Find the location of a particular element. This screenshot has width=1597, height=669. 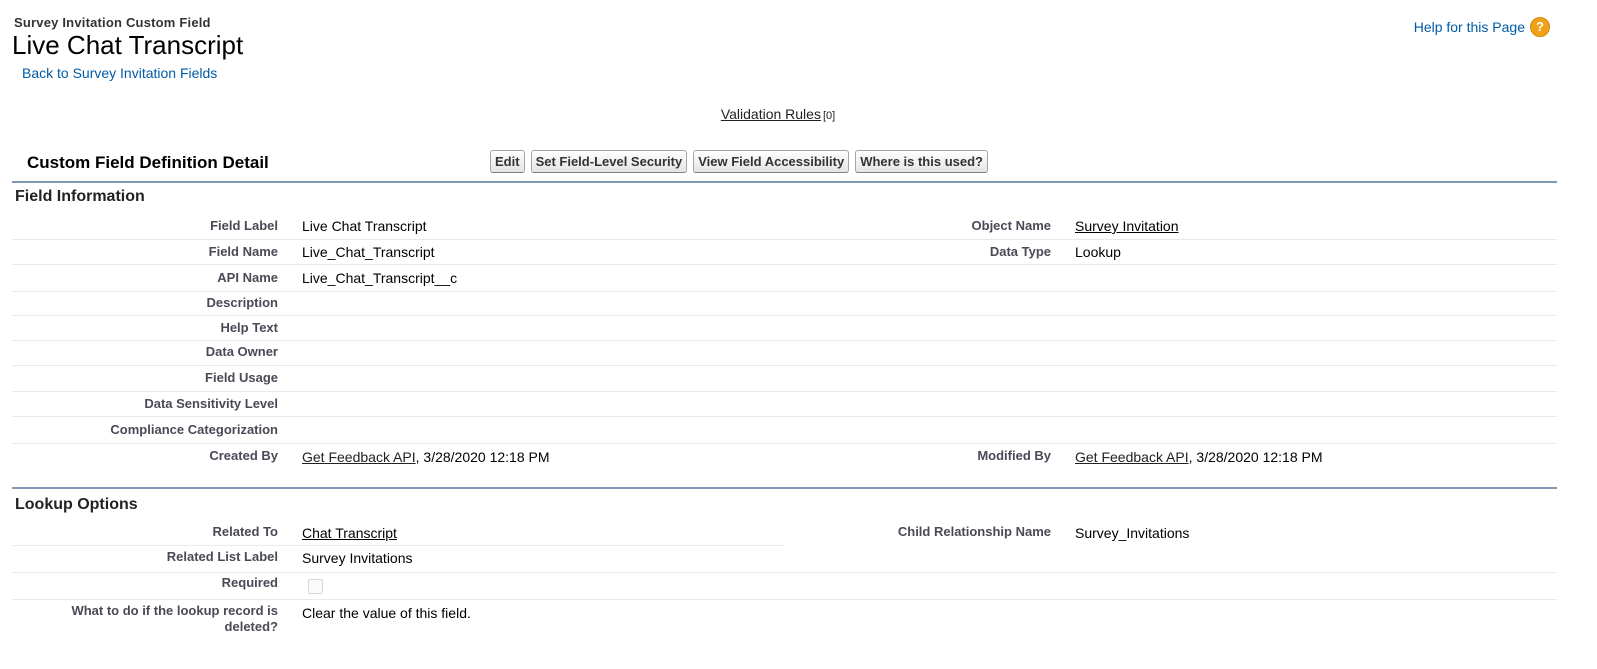

child-relationship-label: Child Relationship Name is located at coordinates (974, 531).